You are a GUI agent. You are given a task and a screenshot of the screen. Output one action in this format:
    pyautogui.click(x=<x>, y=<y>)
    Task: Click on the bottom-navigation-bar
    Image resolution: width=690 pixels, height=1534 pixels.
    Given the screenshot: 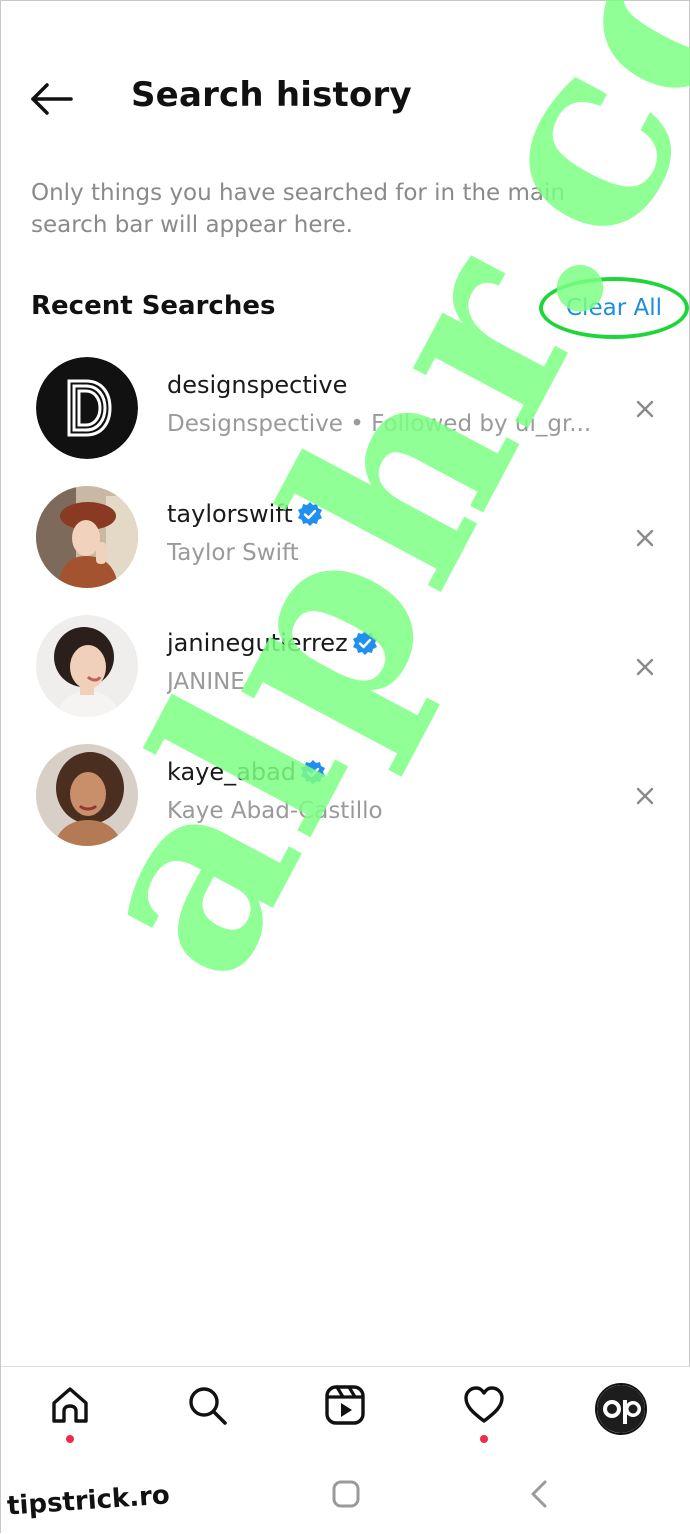 What is the action you would take?
    pyautogui.click(x=345, y=1411)
    